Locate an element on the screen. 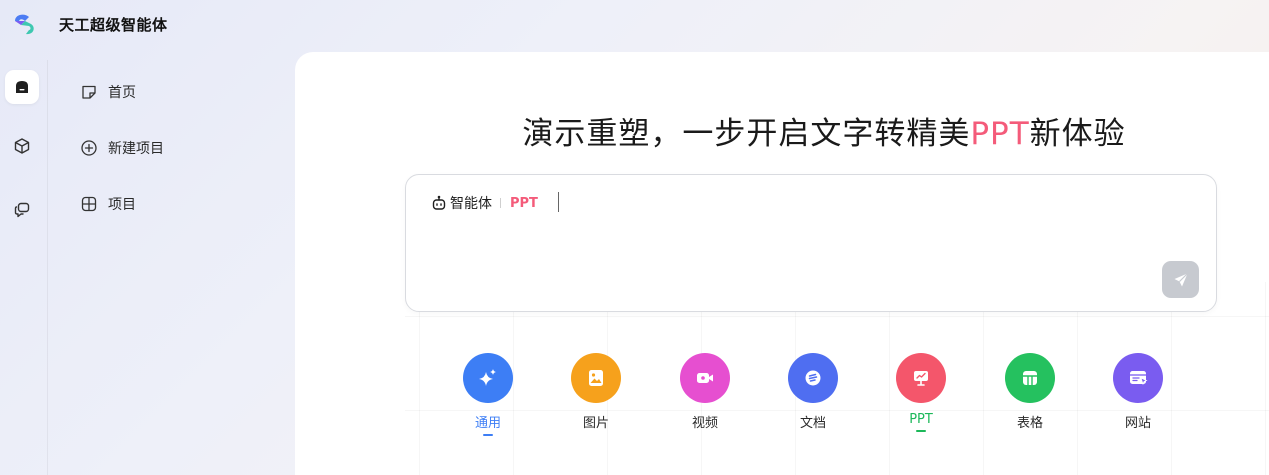 The width and height of the screenshot is (1269, 475). category-general: 通用 is located at coordinates (488, 394).